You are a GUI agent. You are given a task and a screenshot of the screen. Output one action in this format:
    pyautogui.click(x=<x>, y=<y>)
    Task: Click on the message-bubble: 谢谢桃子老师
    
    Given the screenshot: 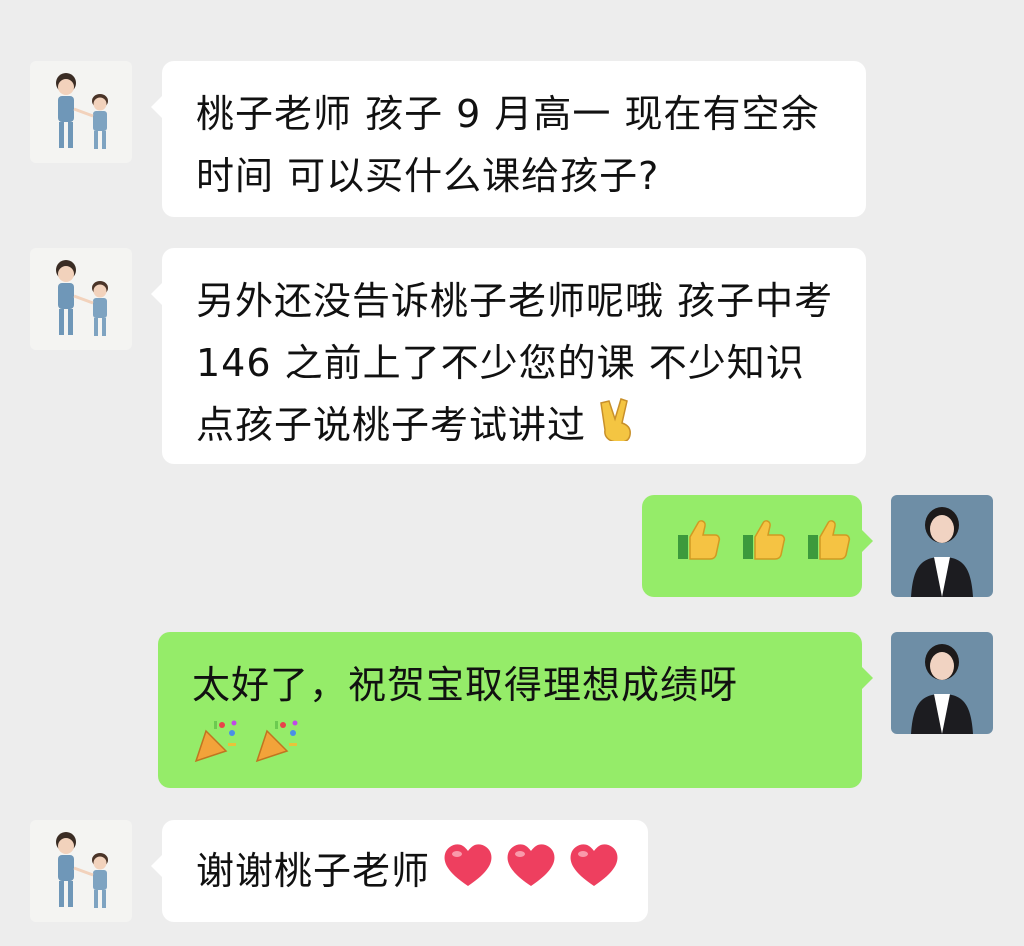 What is the action you would take?
    pyautogui.click(x=399, y=871)
    